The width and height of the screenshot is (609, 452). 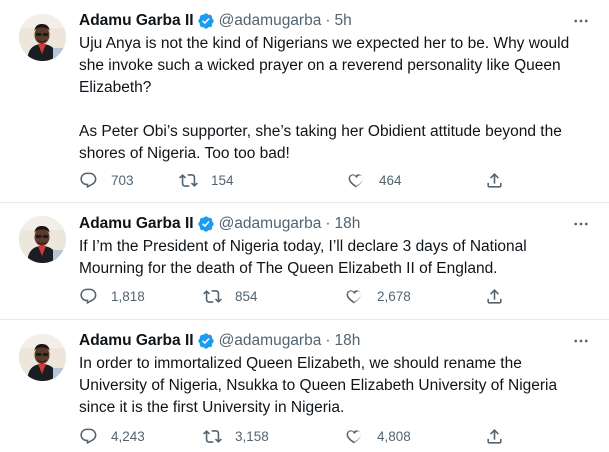 I want to click on tweet-actions: 1,818 854 2,678, so click(x=335, y=296).